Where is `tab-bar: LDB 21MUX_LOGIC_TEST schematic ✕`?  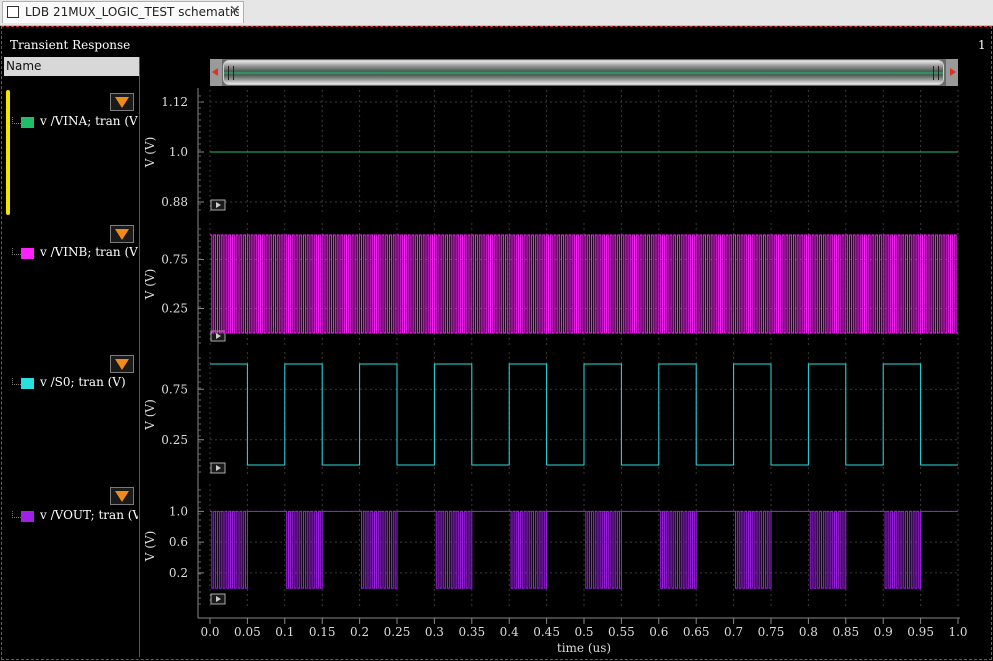 tab-bar: LDB 21MUX_LOGIC_TEST schematic ✕ is located at coordinates (496, 13).